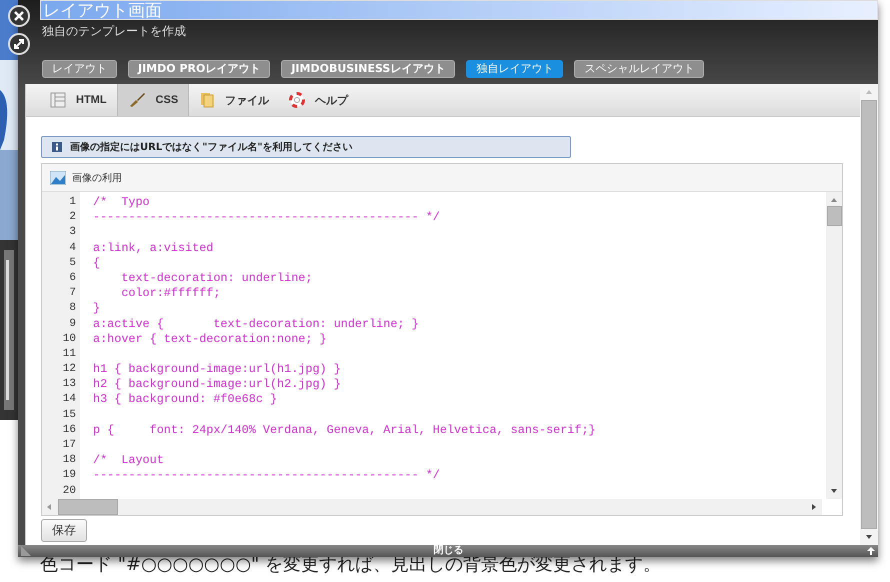 The image size is (890, 582). What do you see at coordinates (69, 354) in the screenshot?
I see `line-number: 11` at bounding box center [69, 354].